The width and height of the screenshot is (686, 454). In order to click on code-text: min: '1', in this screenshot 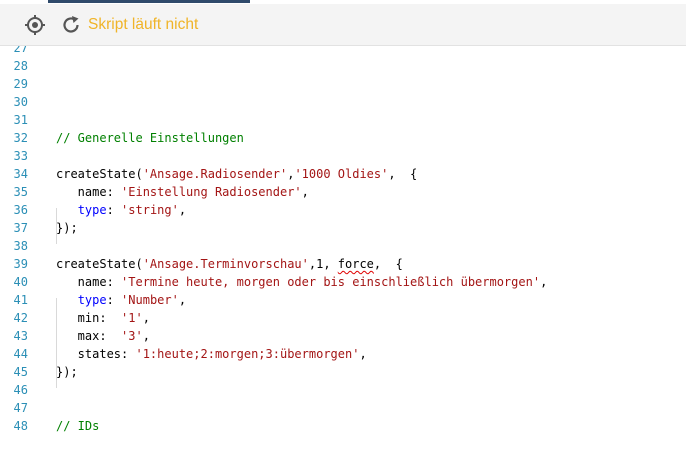, I will do `click(103, 318)`.